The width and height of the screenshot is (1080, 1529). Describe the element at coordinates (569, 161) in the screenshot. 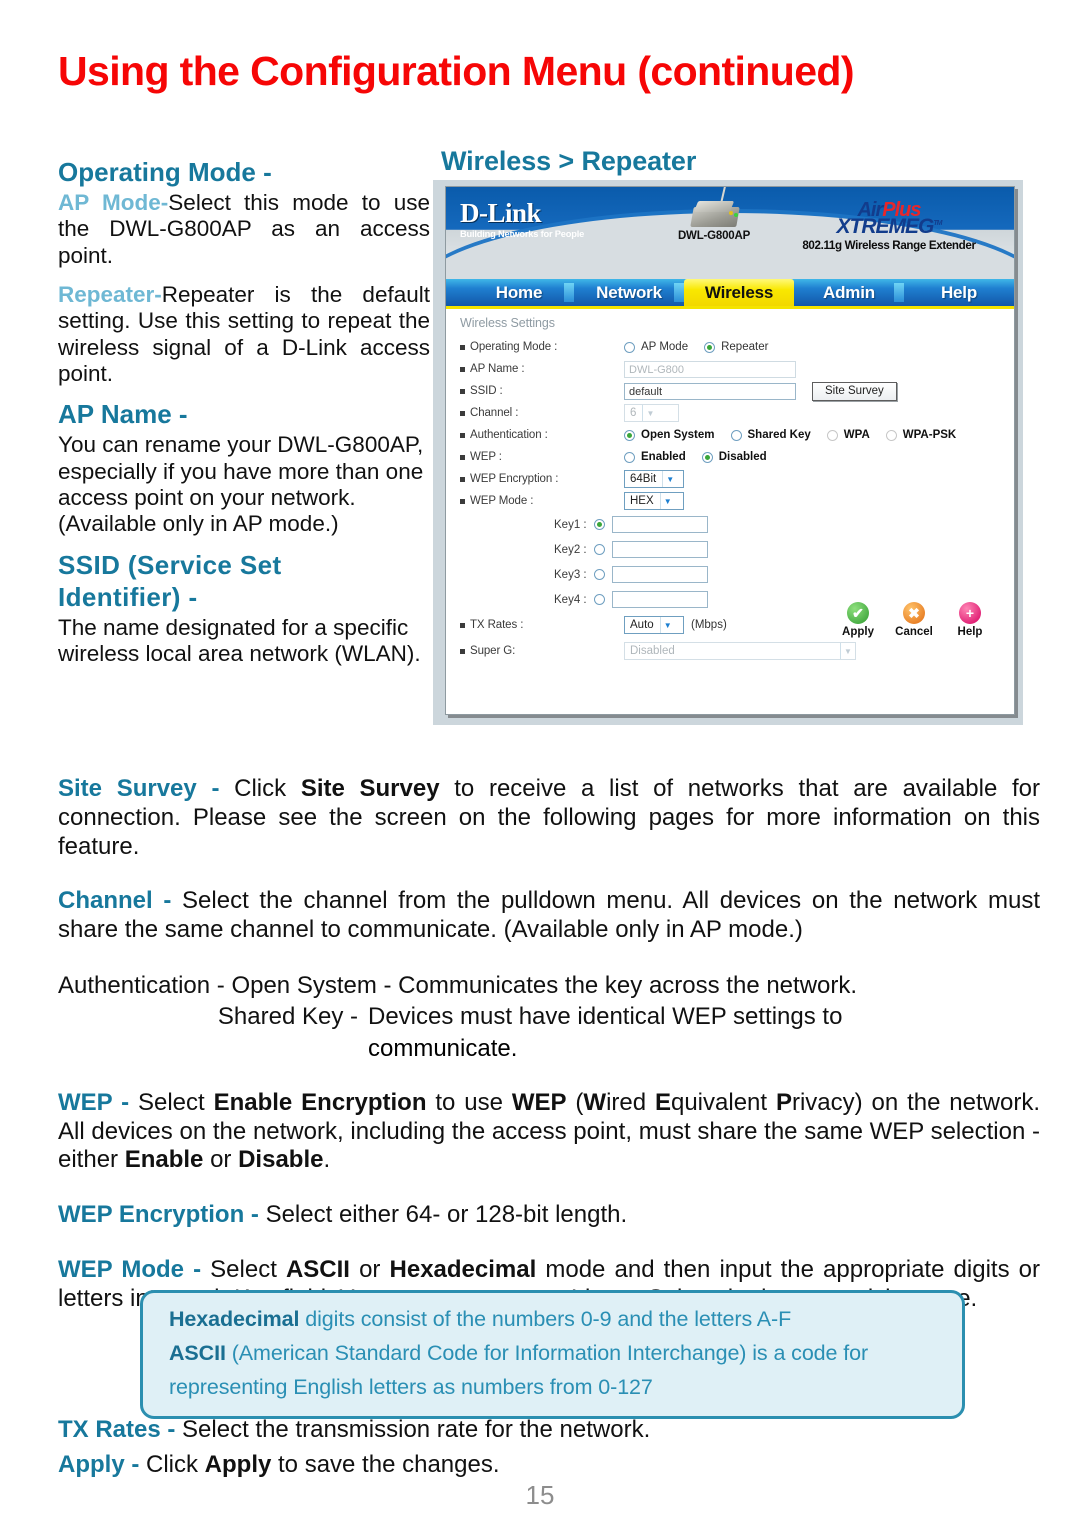

I see `screenshot-caption: Wireless > Repeater` at that location.